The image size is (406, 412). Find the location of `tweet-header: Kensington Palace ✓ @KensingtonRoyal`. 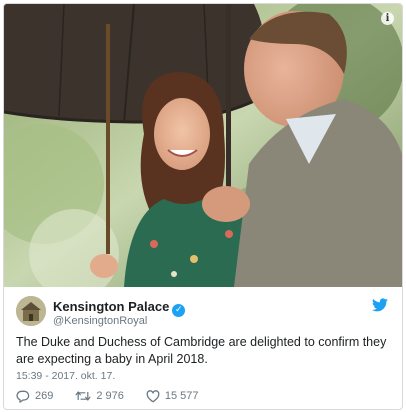

tweet-header: Kensington Palace ✓ @KensingtonRoyal is located at coordinates (203, 313).